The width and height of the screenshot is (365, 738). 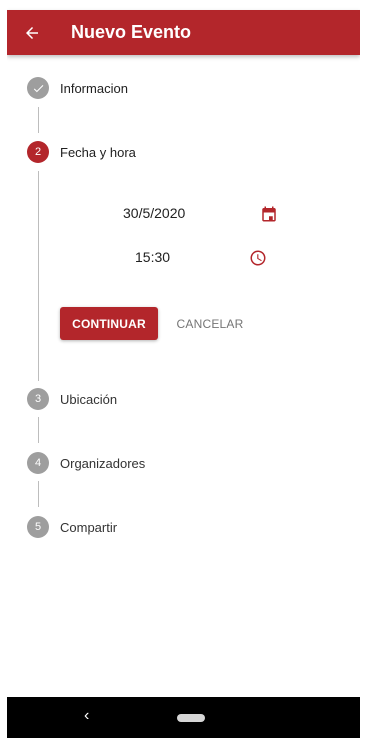 I want to click on continue-button: CONTINUAR, so click(x=109, y=323).